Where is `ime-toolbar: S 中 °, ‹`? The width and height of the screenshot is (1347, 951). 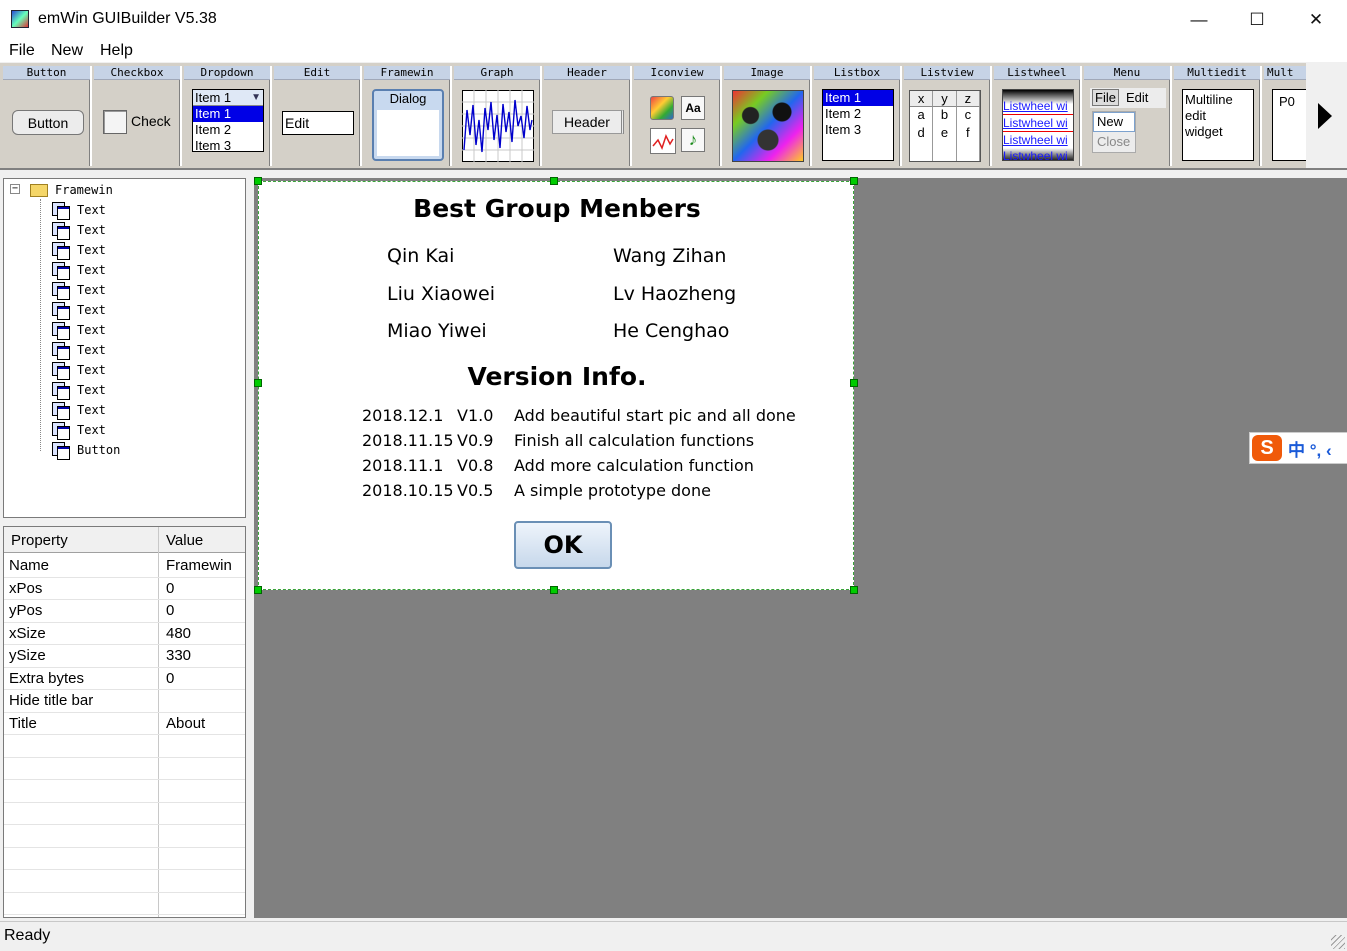 ime-toolbar: S 中 °, ‹ is located at coordinates (1298, 448).